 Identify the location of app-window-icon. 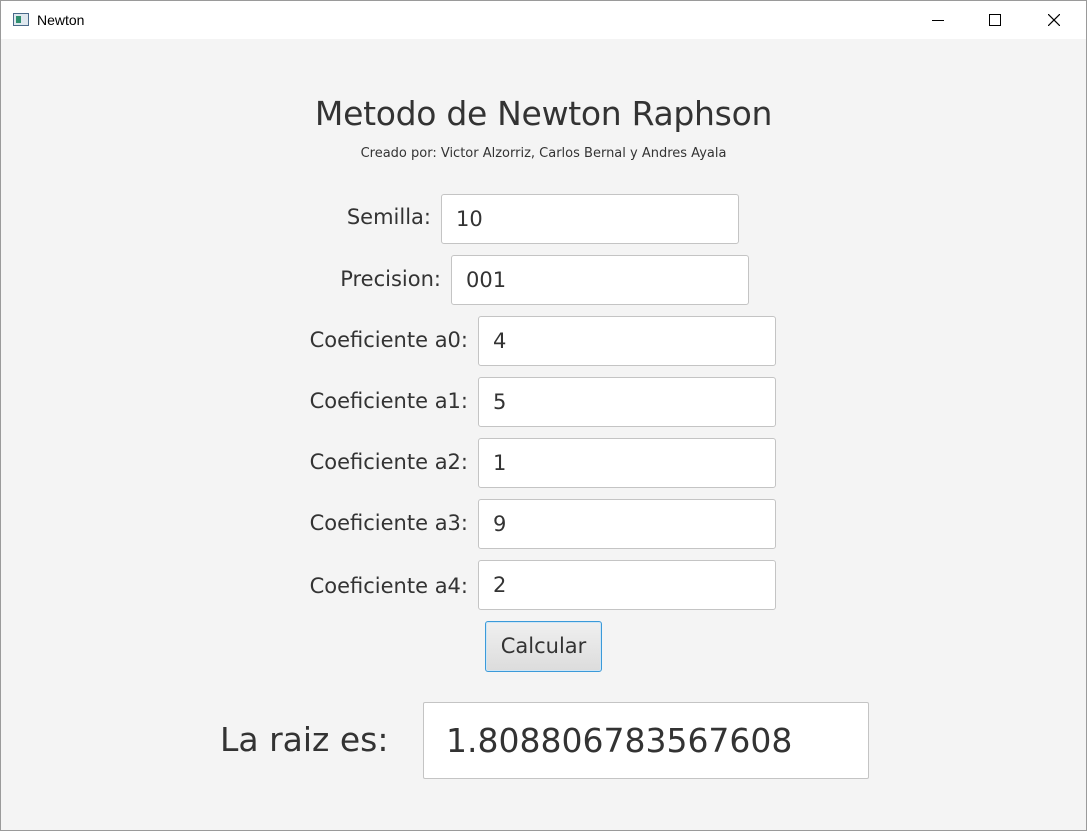
(21, 19).